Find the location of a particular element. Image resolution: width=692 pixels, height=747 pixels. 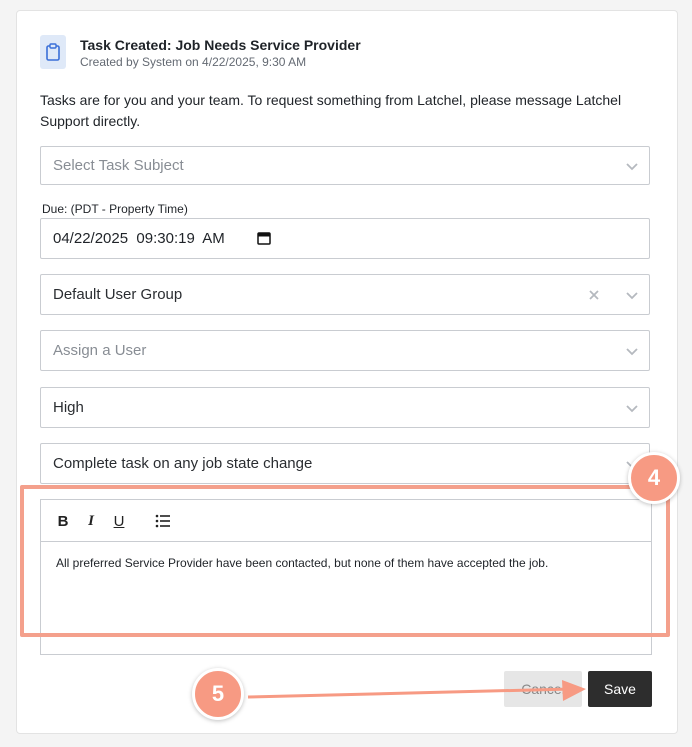

user-group-select: Default User Group is located at coordinates (345, 294).